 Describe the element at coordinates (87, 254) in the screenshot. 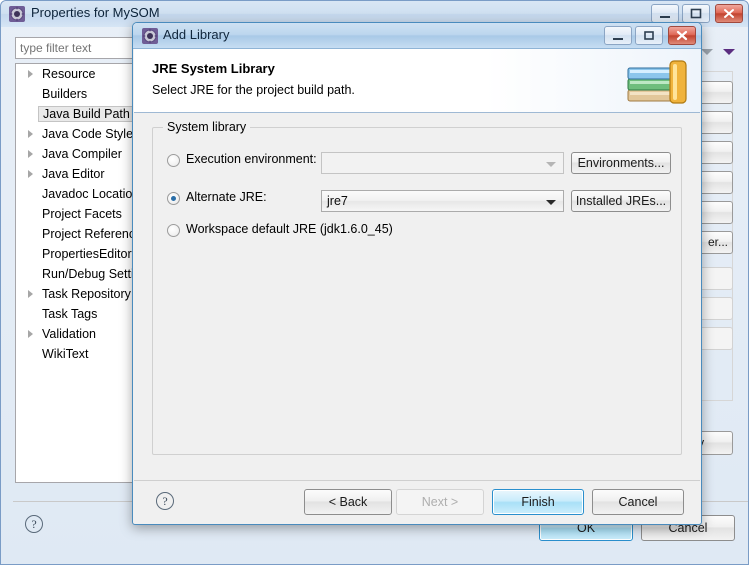

I see `tree-item-label: PropertiesEditor` at that location.